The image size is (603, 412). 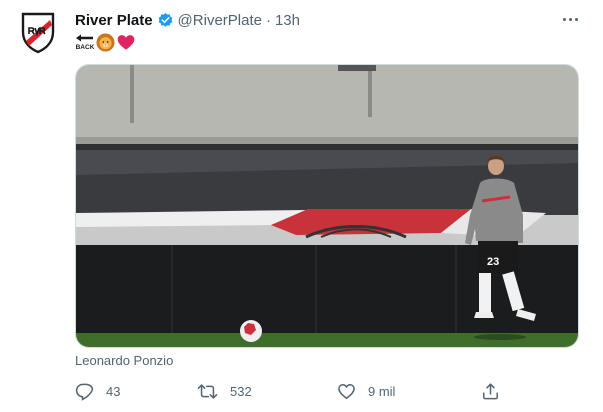 I want to click on red-heart-emoji-icon, so click(x=126, y=42).